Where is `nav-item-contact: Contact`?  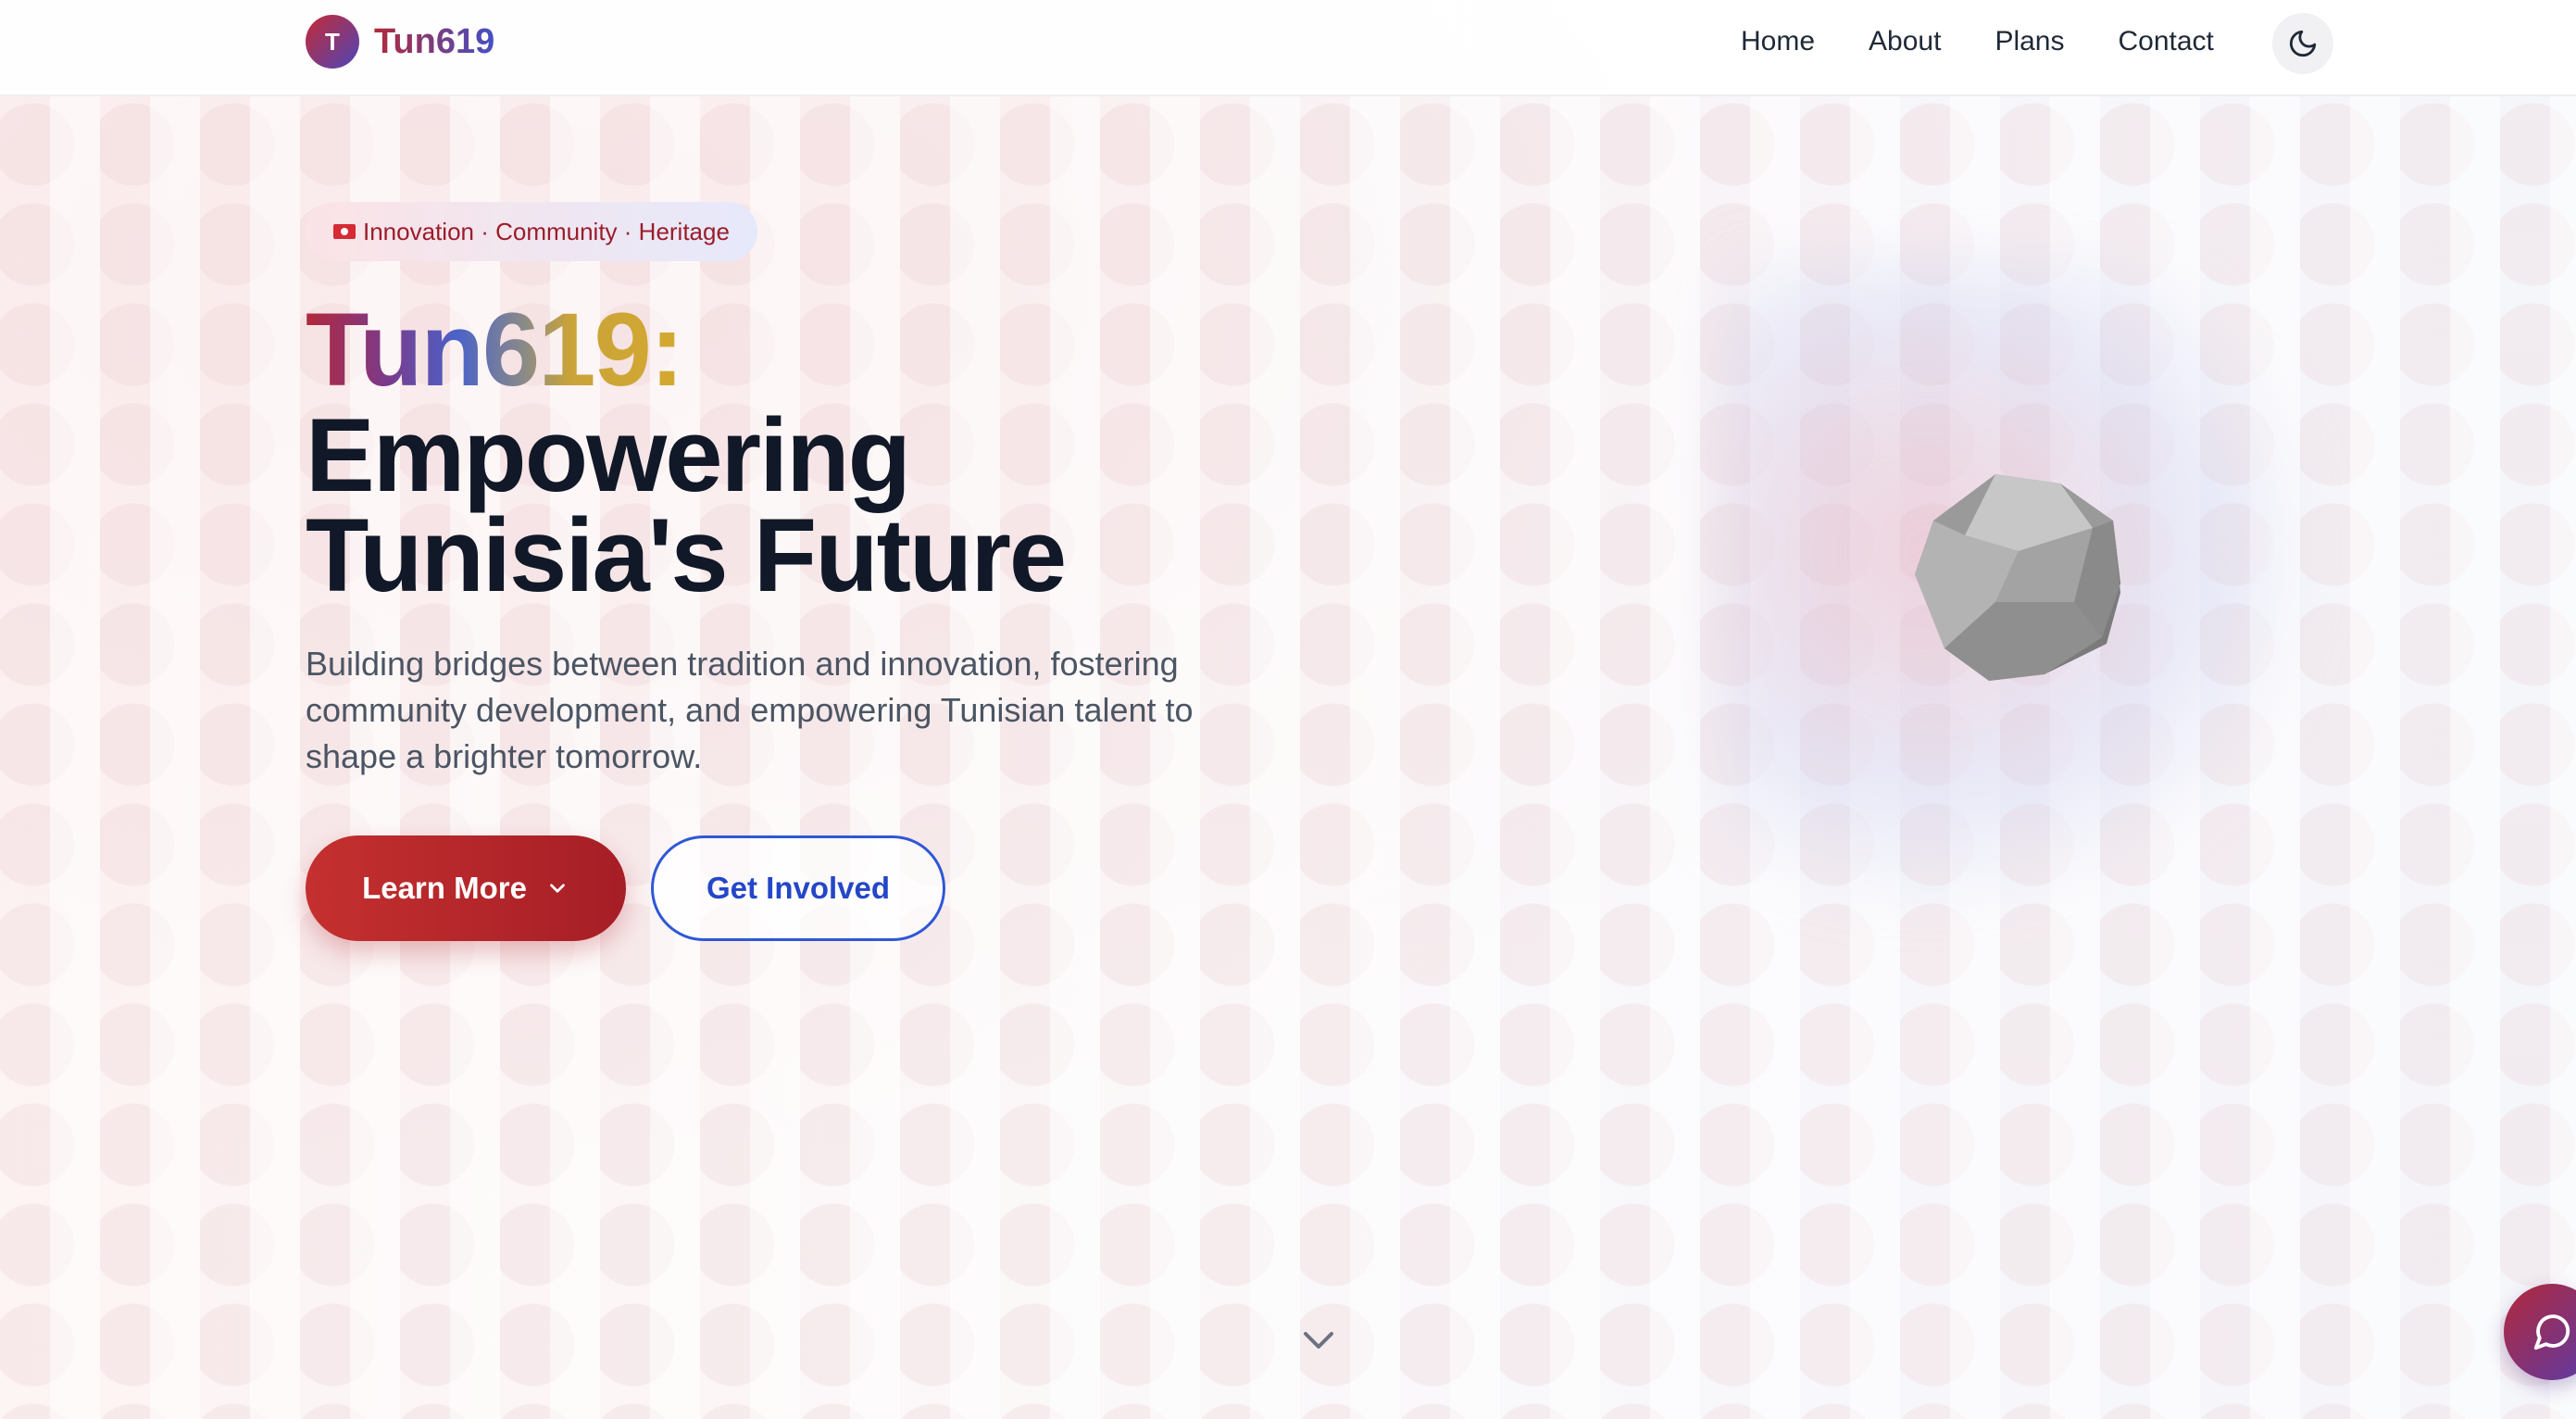
nav-item-contact: Contact is located at coordinates (2165, 41).